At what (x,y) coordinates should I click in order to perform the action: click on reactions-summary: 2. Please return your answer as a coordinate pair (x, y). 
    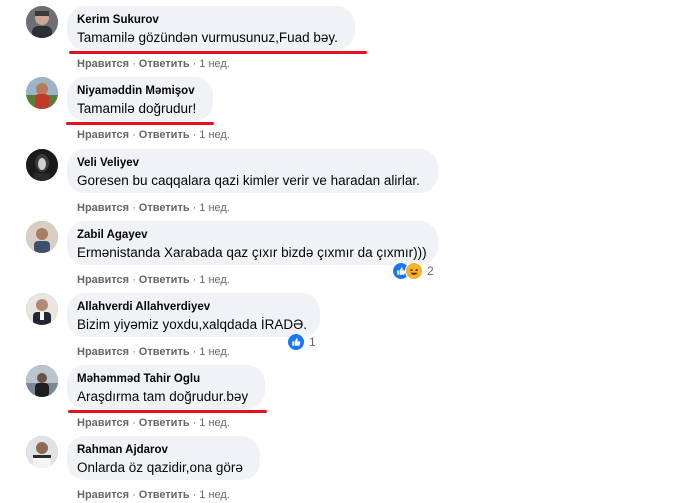
    Looking at the image, I should click on (413, 271).